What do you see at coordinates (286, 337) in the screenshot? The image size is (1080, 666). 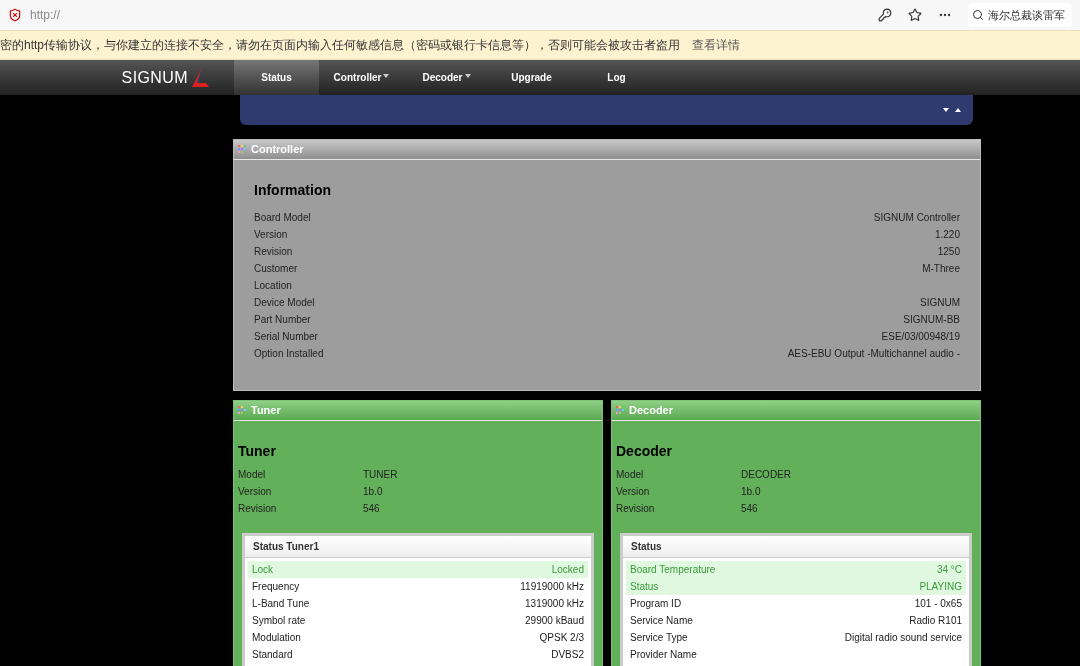 I see `info-label: Serial Number` at bounding box center [286, 337].